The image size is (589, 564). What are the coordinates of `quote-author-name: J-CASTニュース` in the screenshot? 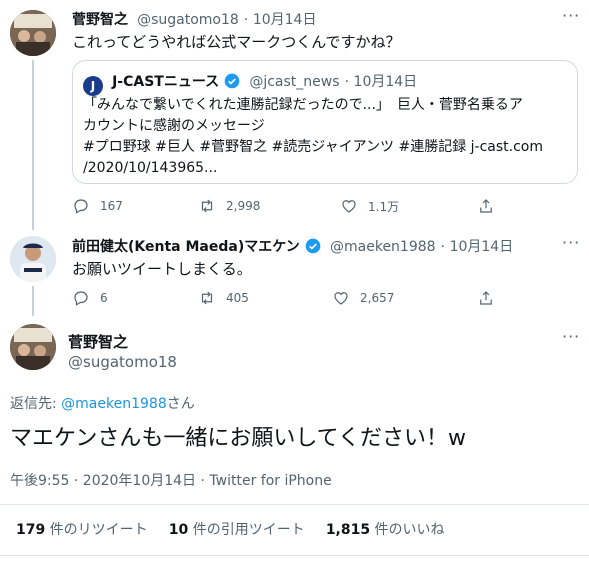 It's located at (166, 82).